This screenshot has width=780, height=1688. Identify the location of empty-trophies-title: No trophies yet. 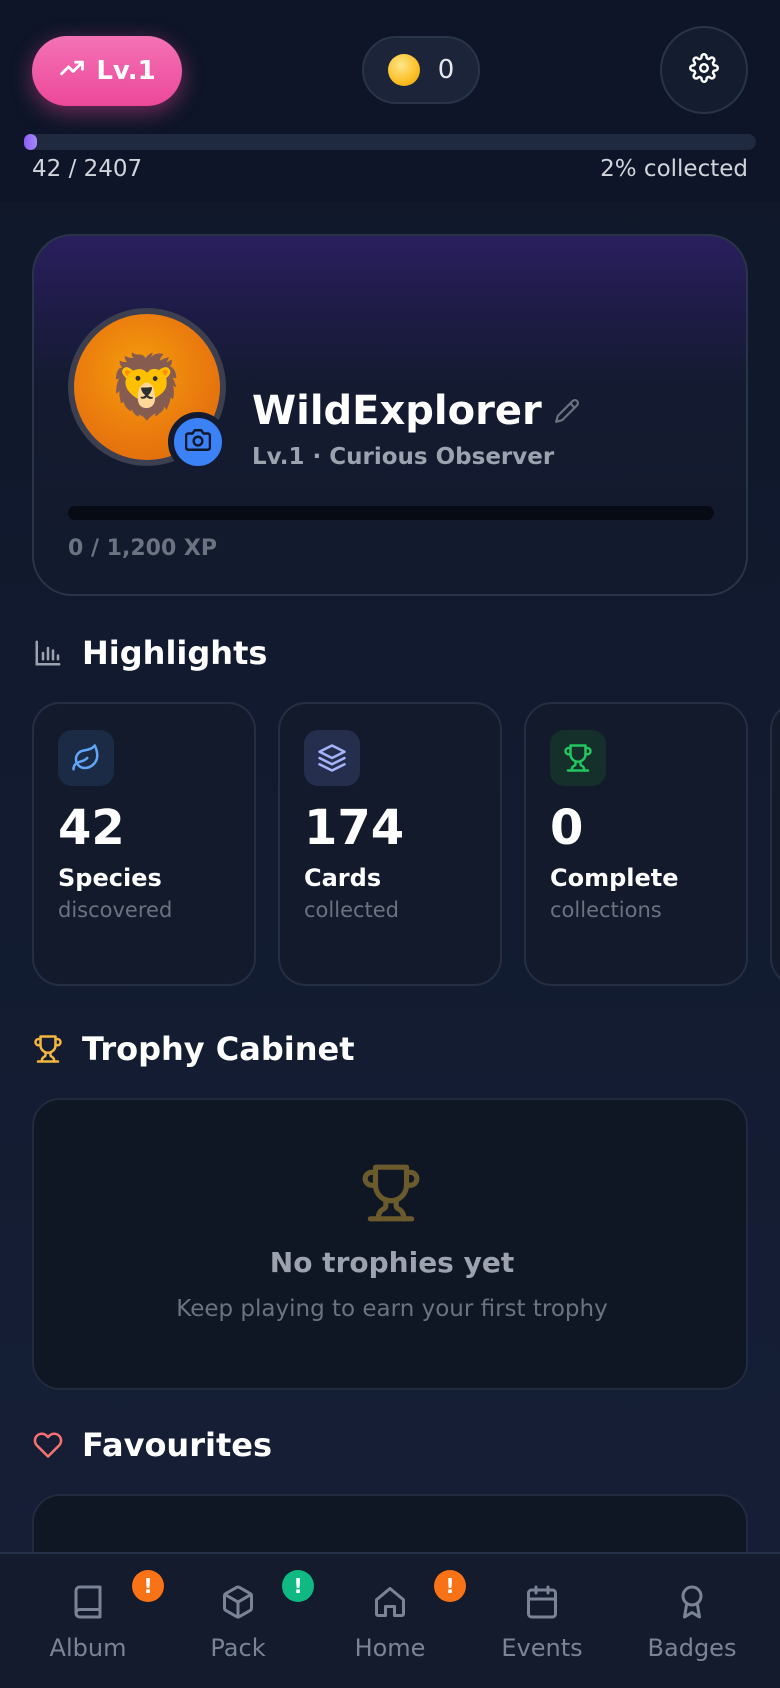
(392, 1262).